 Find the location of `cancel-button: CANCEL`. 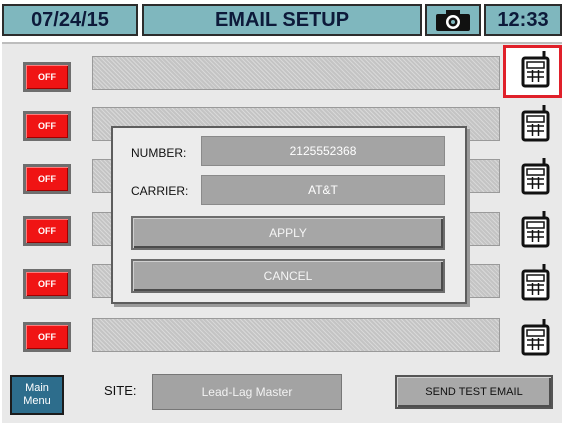

cancel-button: CANCEL is located at coordinates (288, 276).